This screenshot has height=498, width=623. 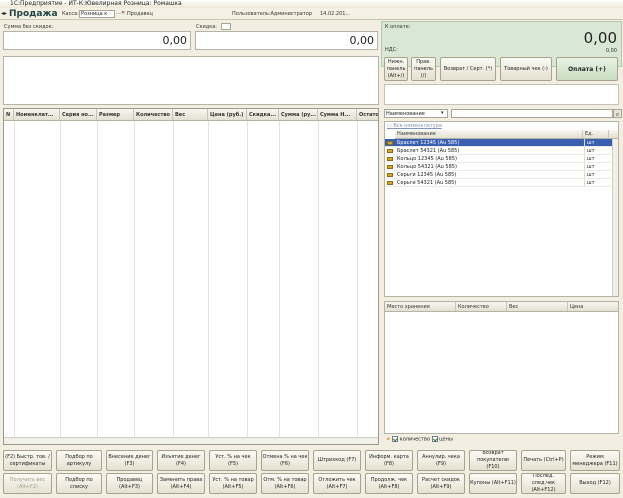 I want to click on stock-header: Место хранения Количество Вес Цена, so click(x=501, y=307).